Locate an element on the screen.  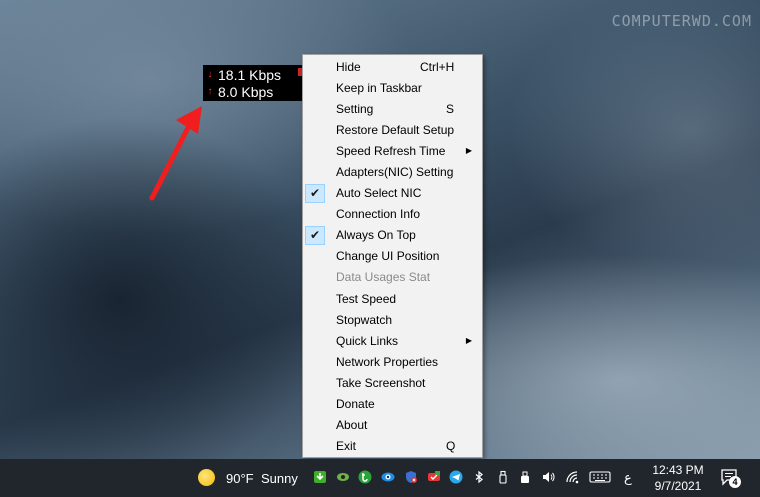
menu-item-label: Change UI Position is located at coordinates (388, 256).